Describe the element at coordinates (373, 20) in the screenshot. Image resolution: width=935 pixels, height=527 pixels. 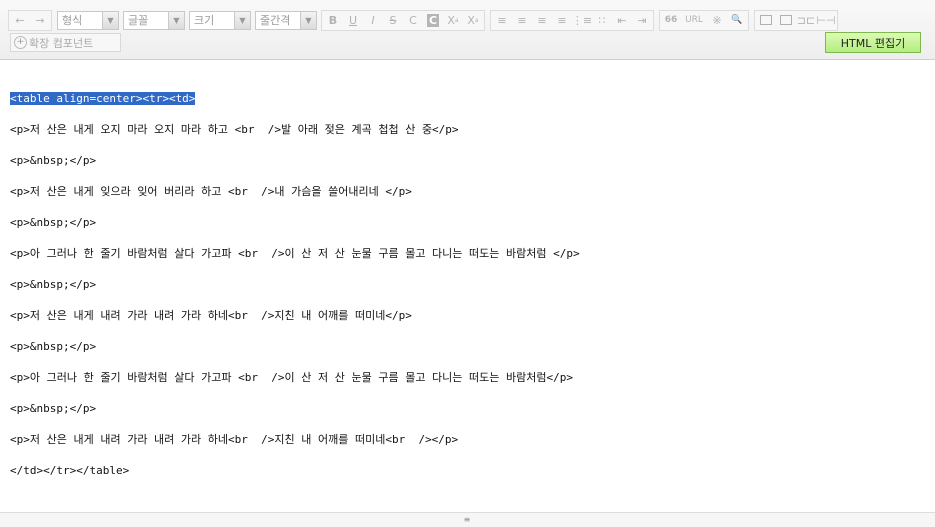
I see `italic-button: I` at that location.